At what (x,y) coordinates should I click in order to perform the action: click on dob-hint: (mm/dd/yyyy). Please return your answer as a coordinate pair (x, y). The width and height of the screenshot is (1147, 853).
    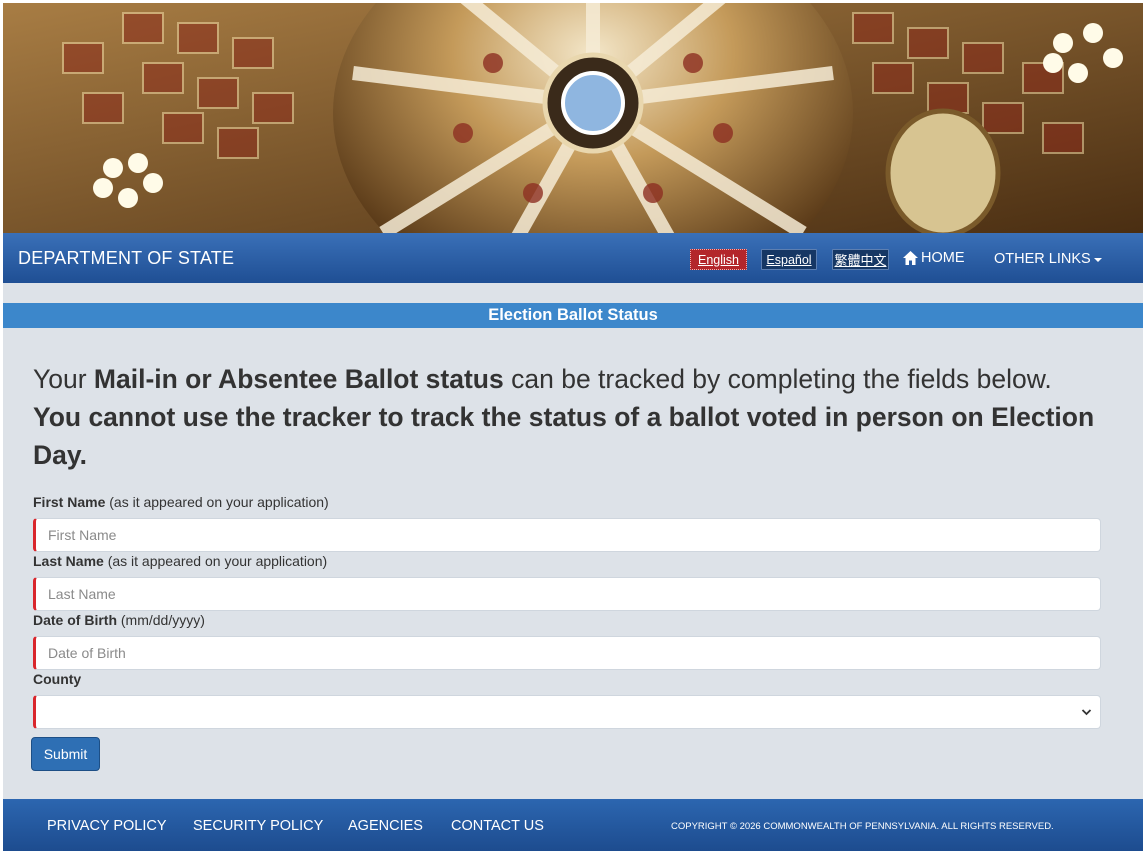
    Looking at the image, I should click on (162, 620).